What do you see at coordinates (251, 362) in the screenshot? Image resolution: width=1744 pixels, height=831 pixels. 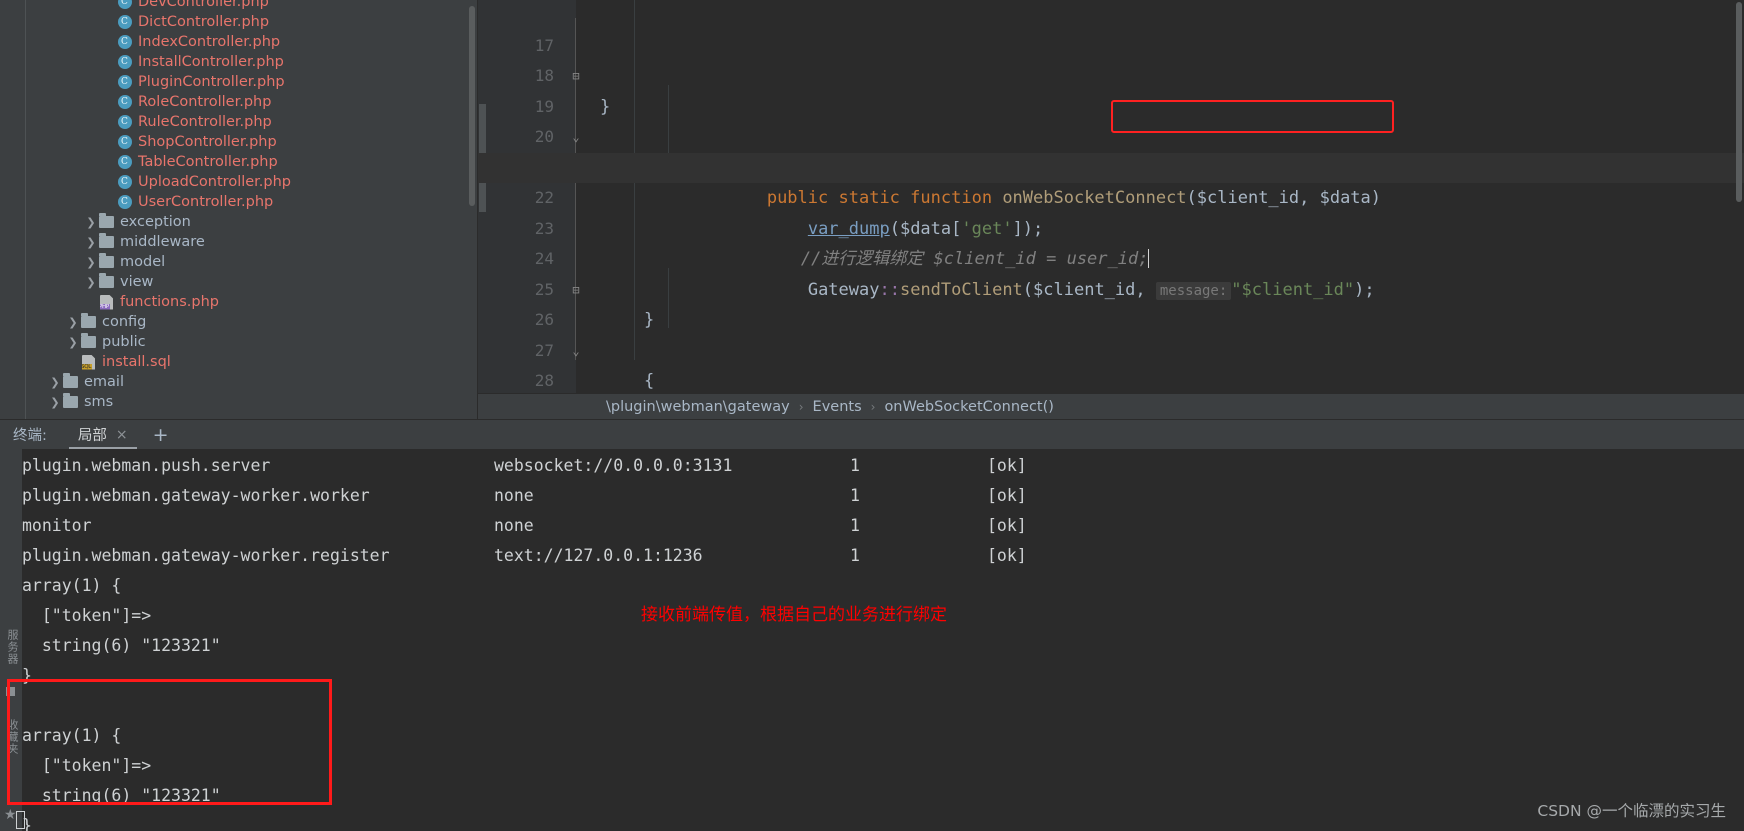 I see `tree-item: ❯install.sql` at bounding box center [251, 362].